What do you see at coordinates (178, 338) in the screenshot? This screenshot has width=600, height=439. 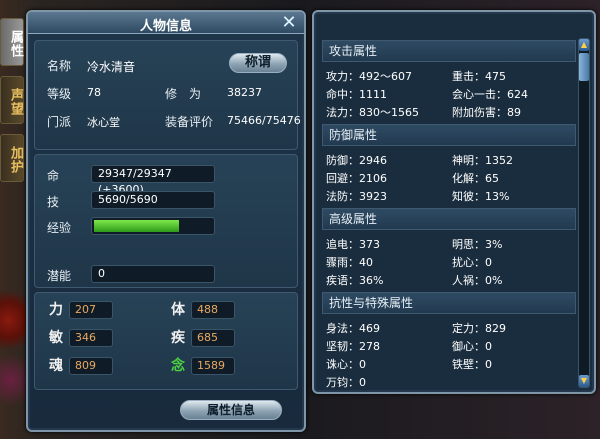 I see `spd-label: 疾` at bounding box center [178, 338].